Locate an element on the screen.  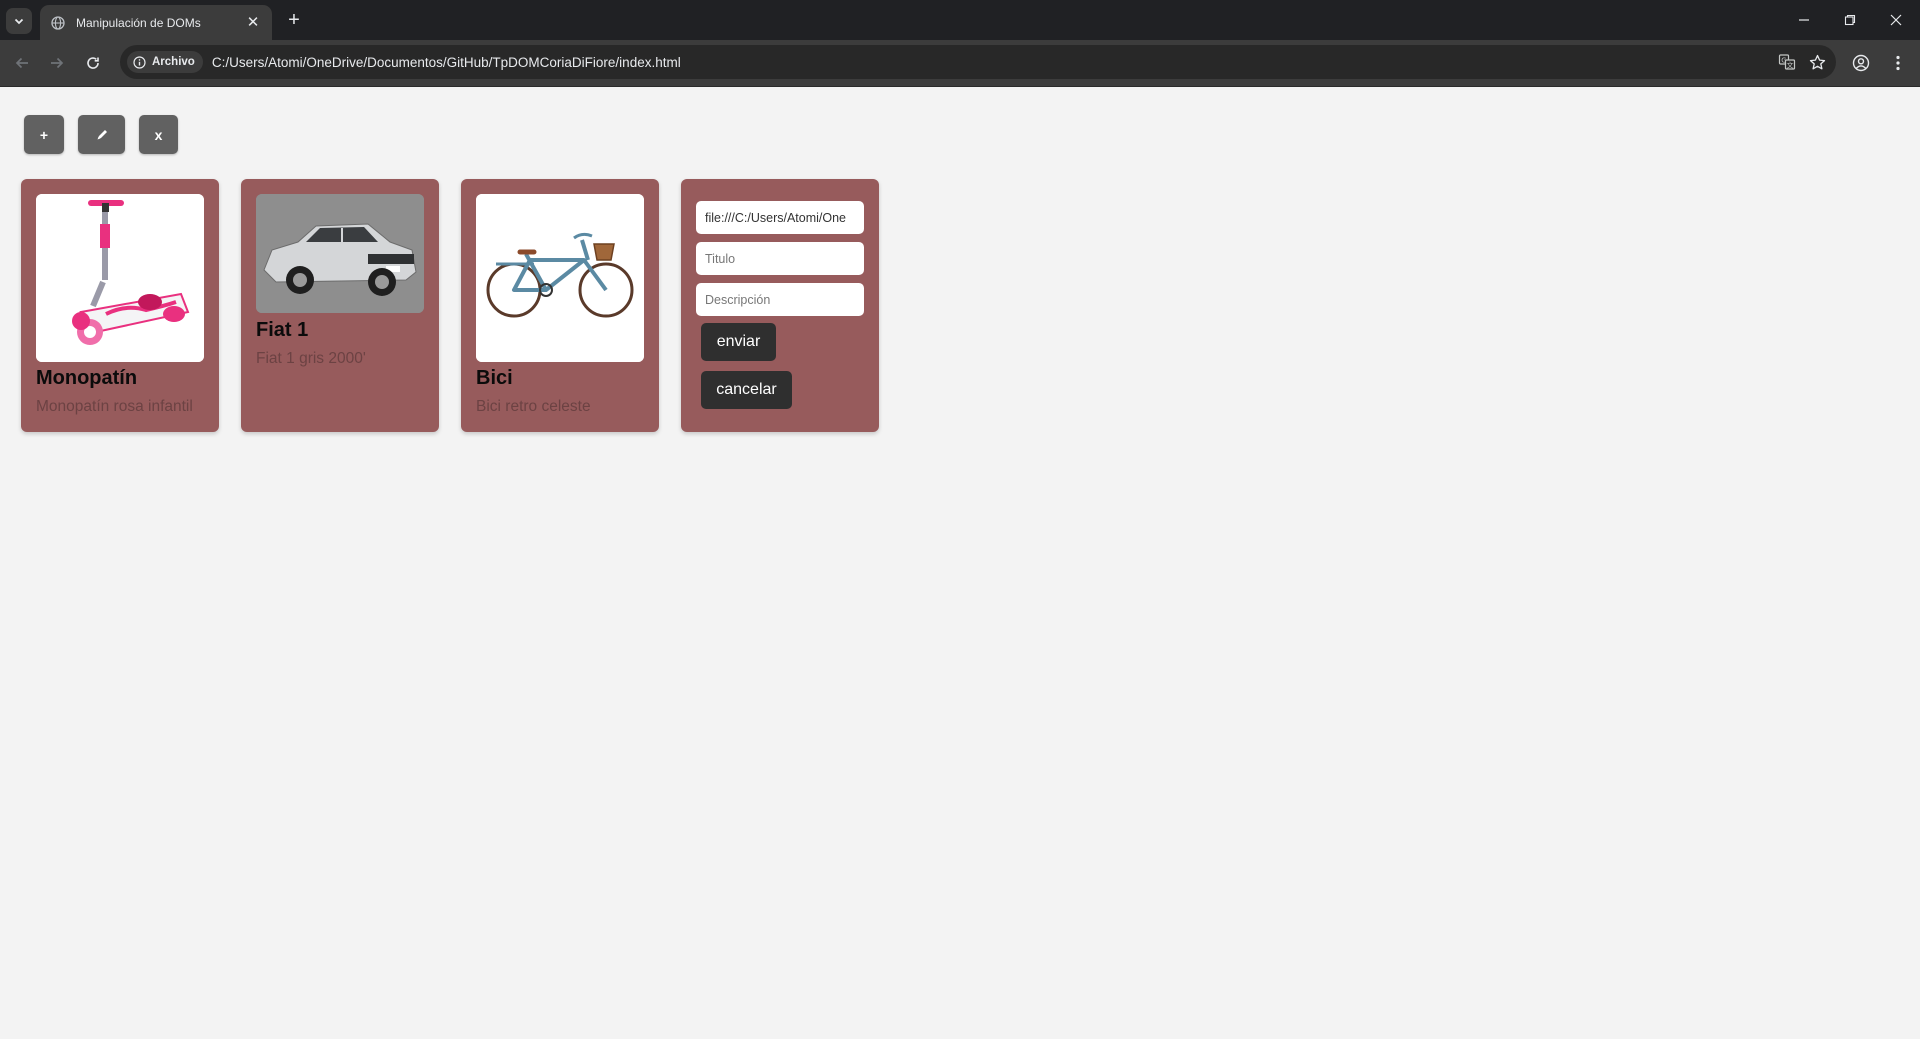
window-close-icon is located at coordinates (1896, 20).